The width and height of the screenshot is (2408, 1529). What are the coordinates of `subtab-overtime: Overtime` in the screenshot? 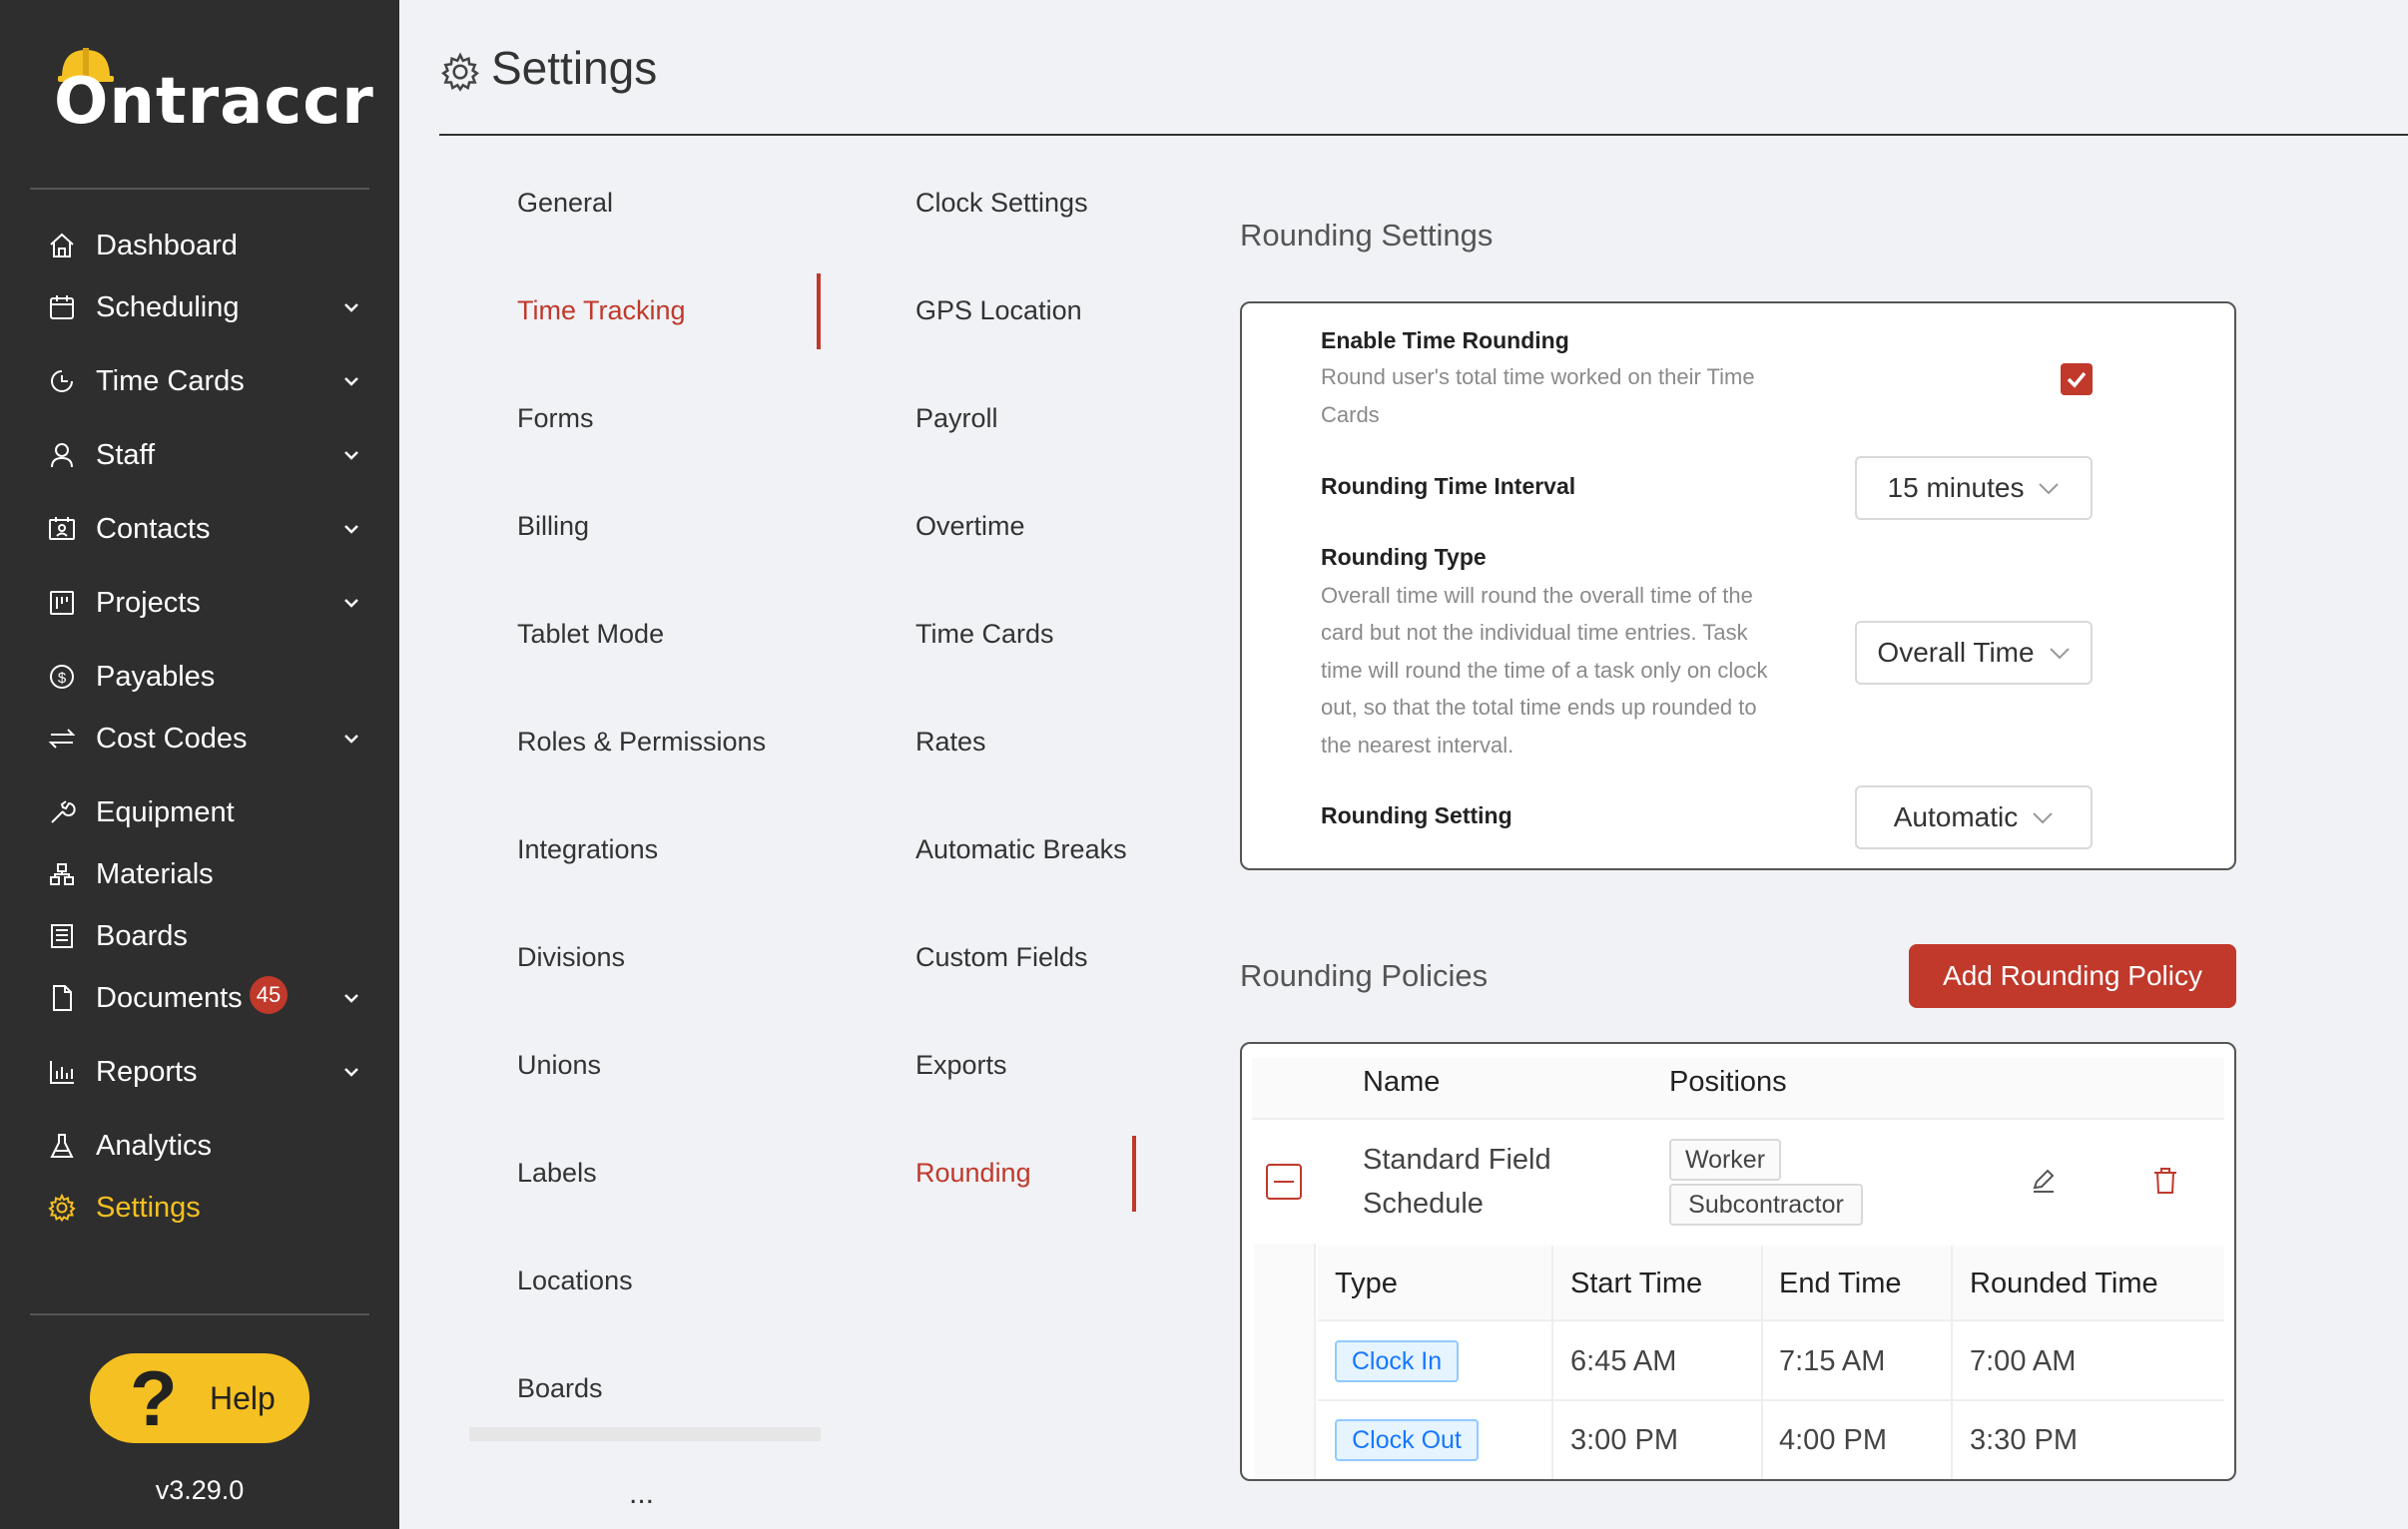 It's located at (970, 527).